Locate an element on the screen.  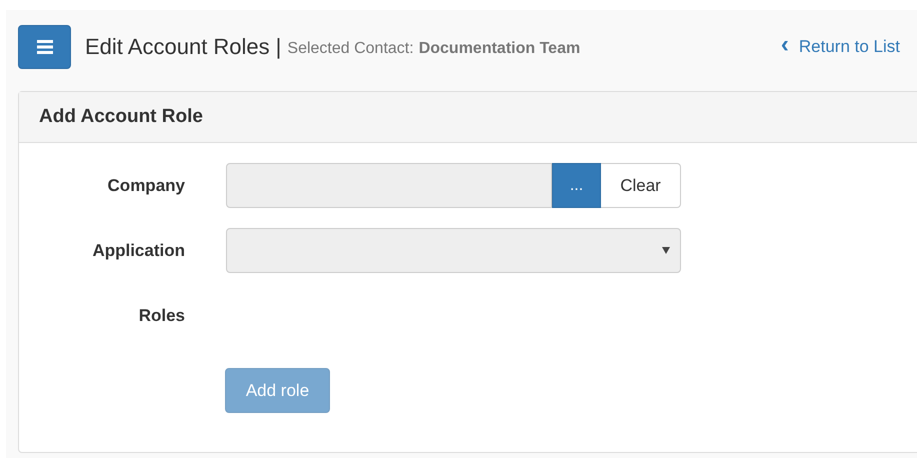
menu-button is located at coordinates (44, 47).